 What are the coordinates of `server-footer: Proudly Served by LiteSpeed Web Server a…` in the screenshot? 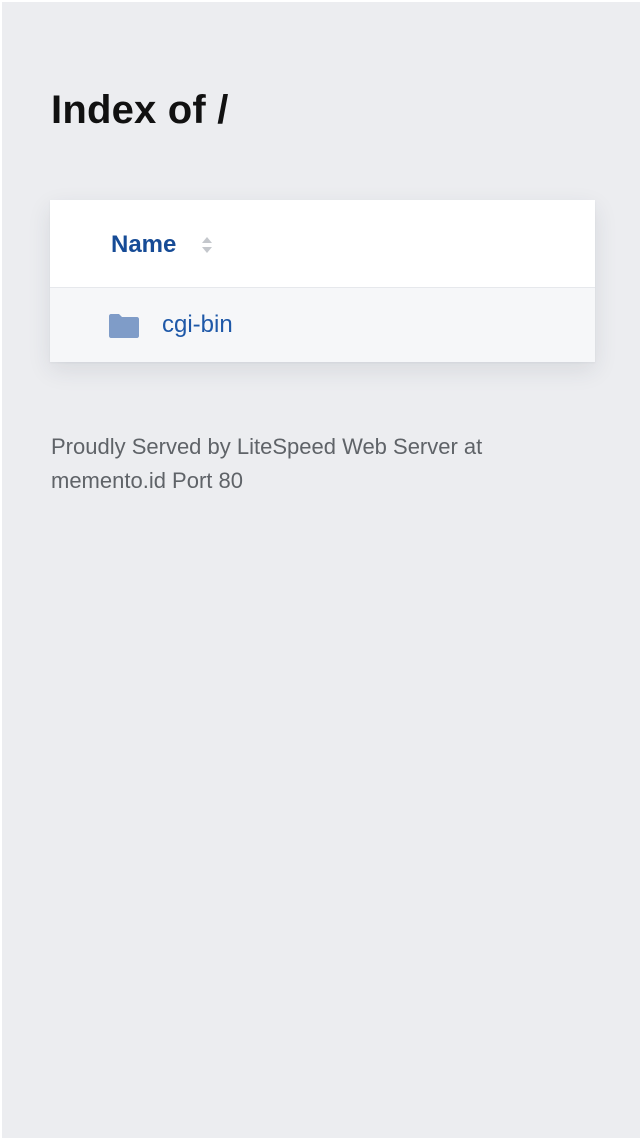 It's located at (311, 464).